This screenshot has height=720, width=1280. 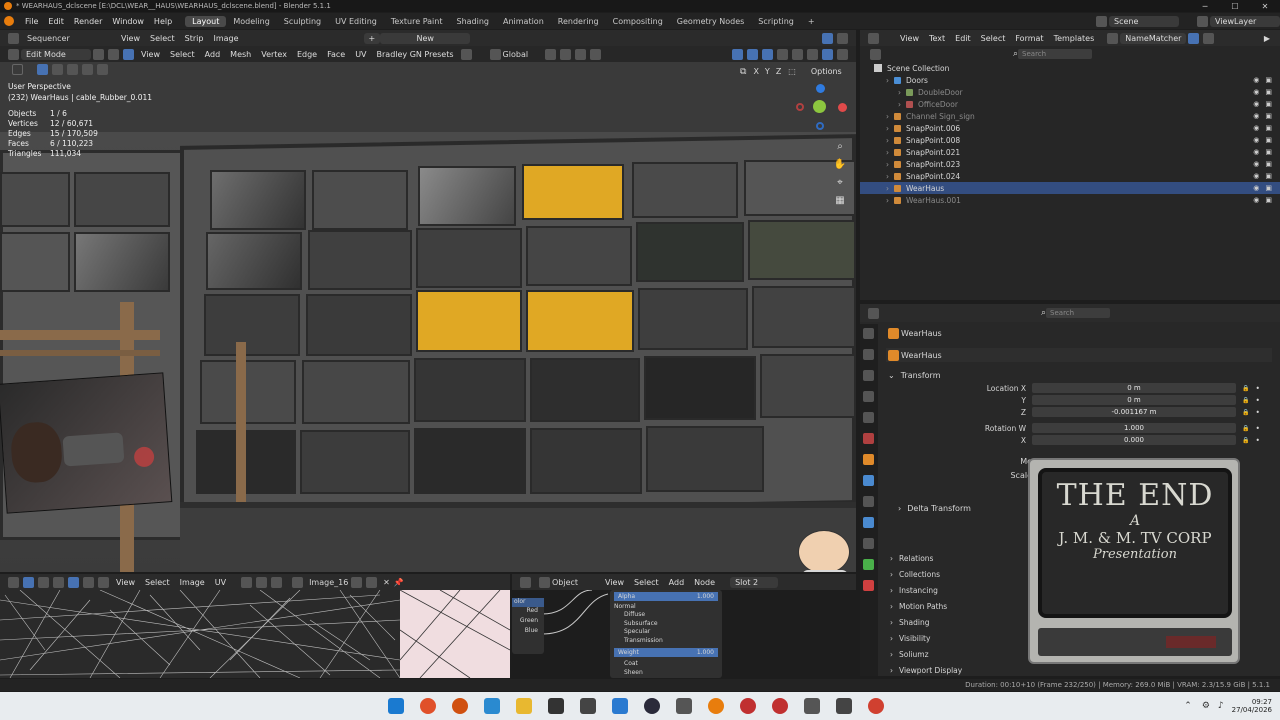 What do you see at coordinates (1070, 68) in the screenshot?
I see `scene-collection-row: Scene Collection` at bounding box center [1070, 68].